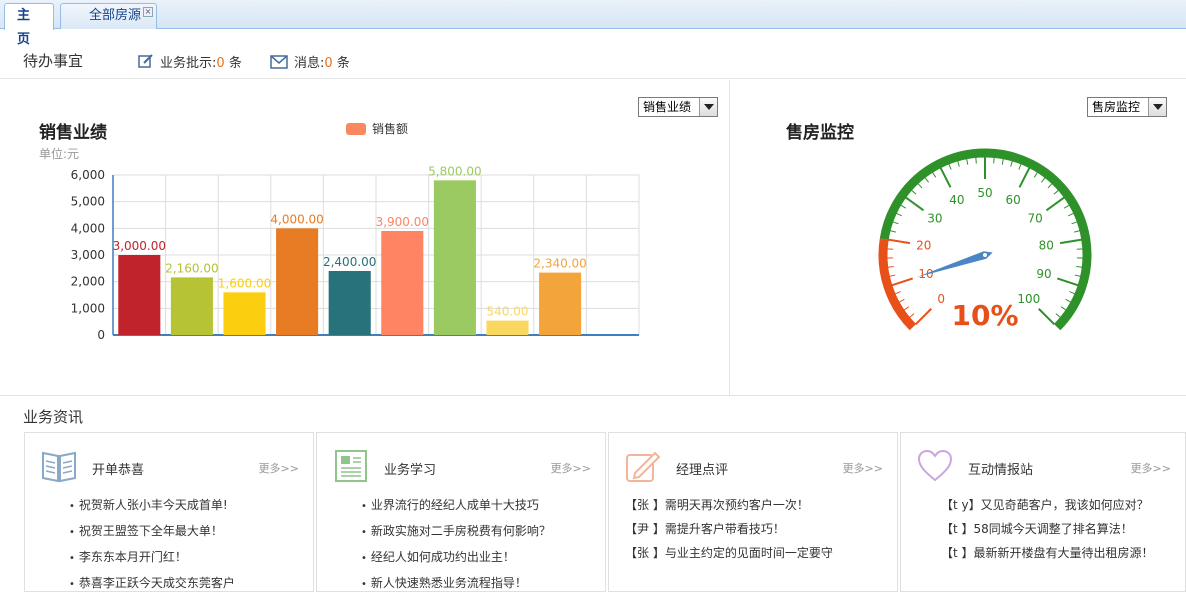 This screenshot has width=1186, height=597. What do you see at coordinates (1028, 299) in the screenshot?
I see `gauge-tick-label: 100` at bounding box center [1028, 299].